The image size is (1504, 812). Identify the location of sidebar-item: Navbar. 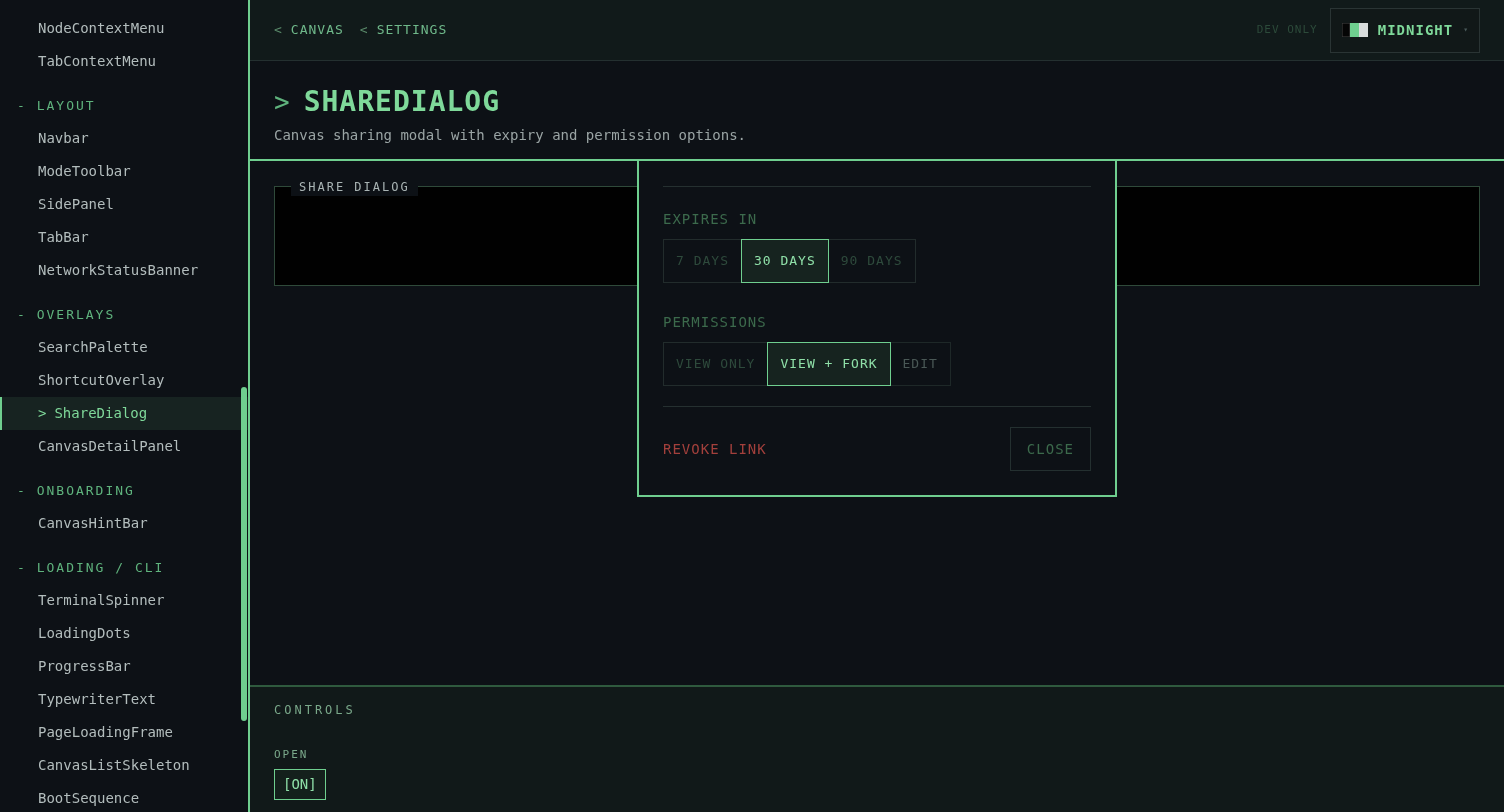
(124, 138).